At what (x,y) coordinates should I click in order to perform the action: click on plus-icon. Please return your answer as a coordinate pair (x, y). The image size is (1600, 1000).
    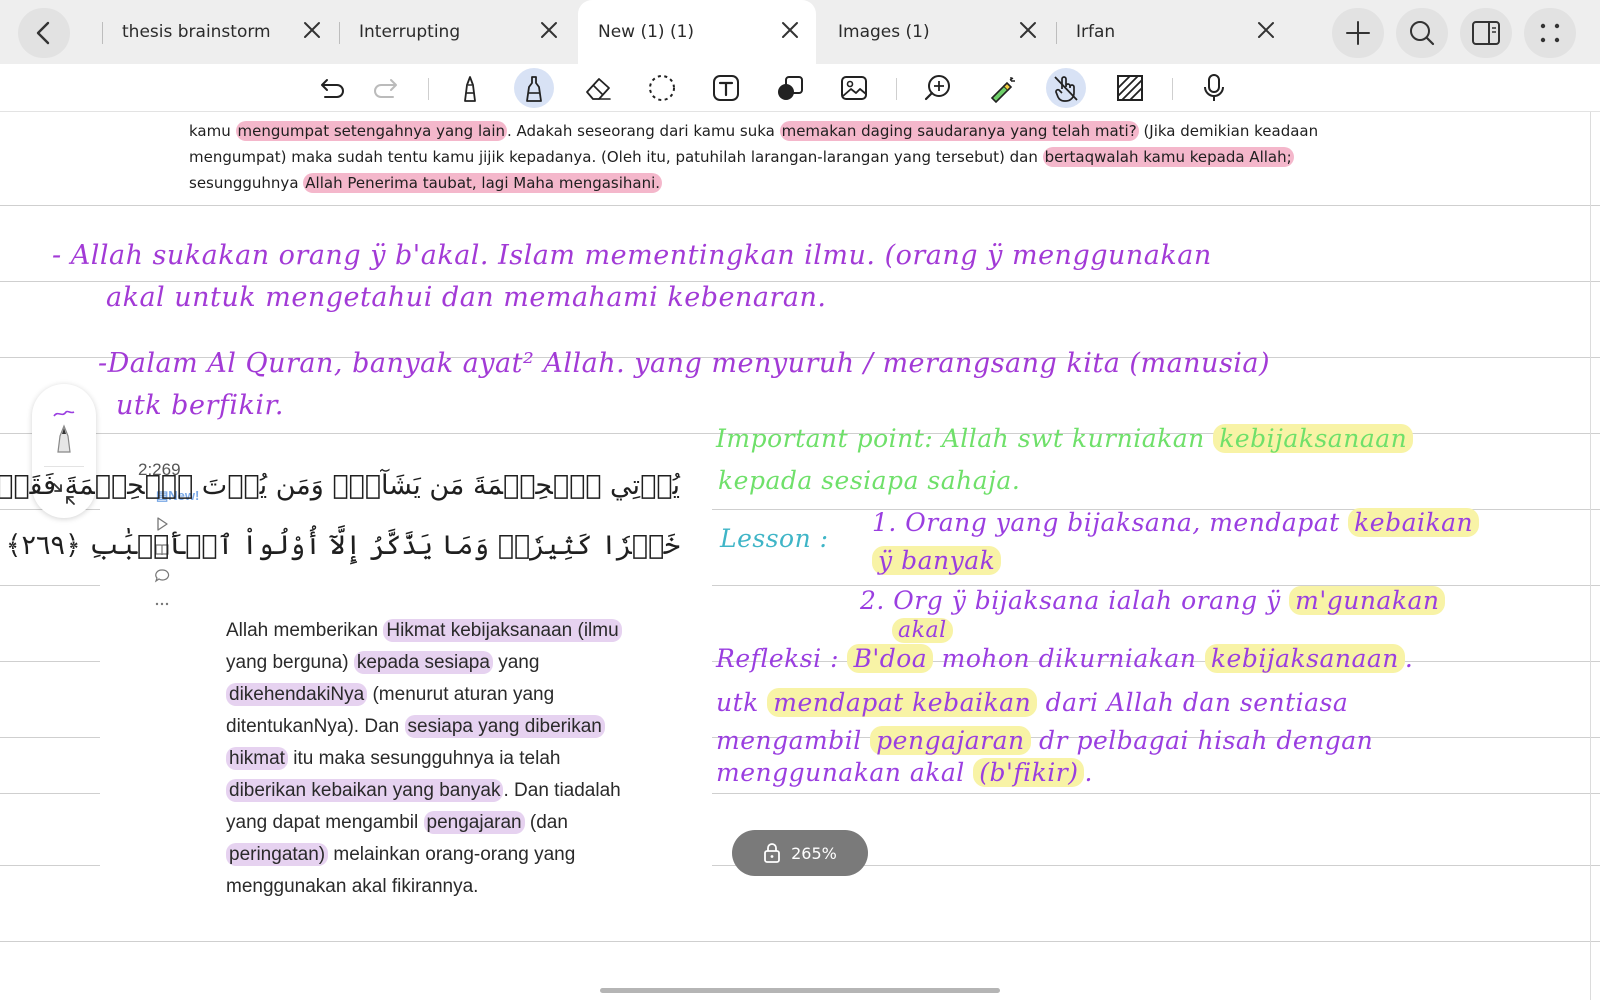
    Looking at the image, I should click on (1358, 33).